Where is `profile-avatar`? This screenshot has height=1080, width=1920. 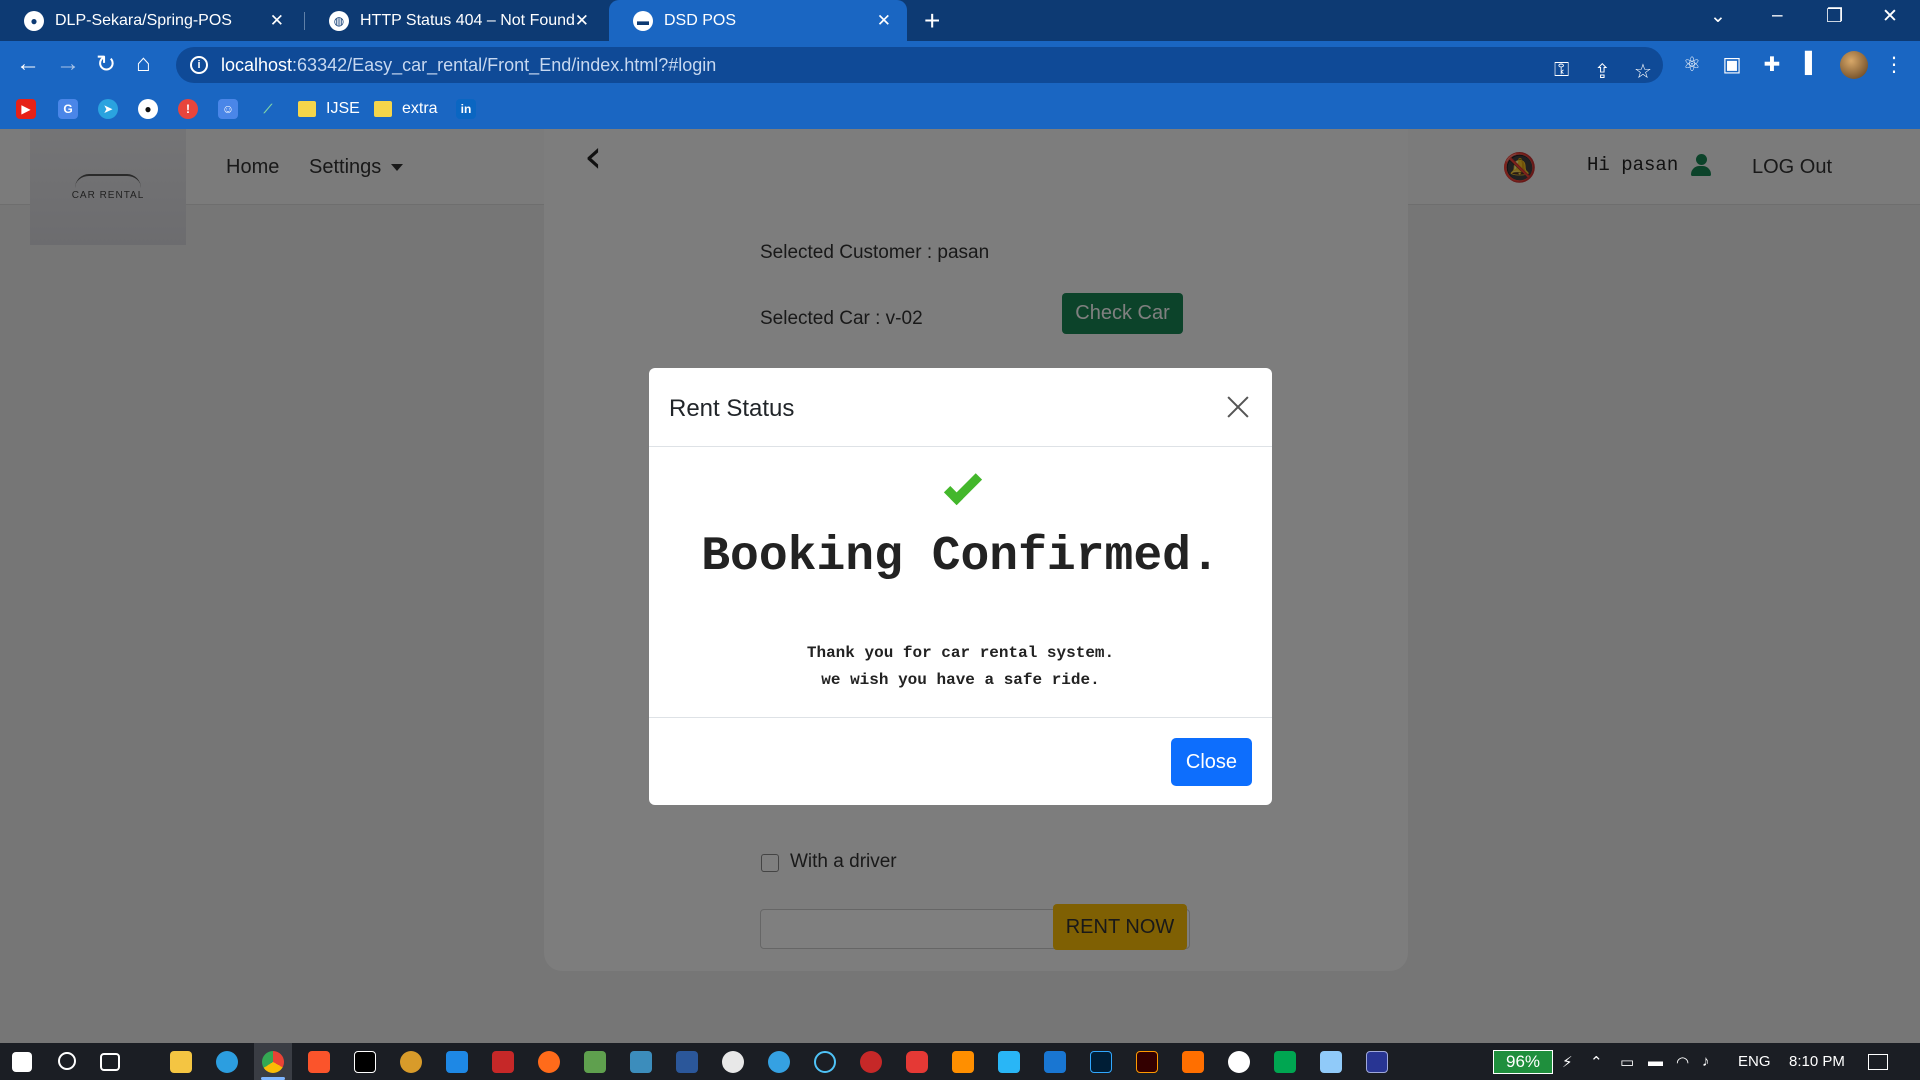
profile-avatar is located at coordinates (1854, 65).